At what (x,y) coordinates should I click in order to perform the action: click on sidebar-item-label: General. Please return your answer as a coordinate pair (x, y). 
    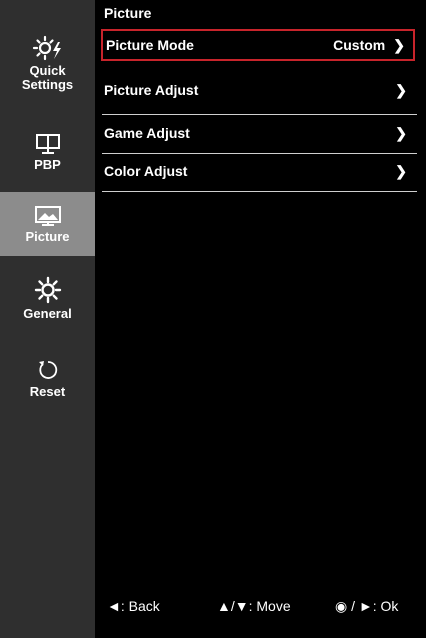
    Looking at the image, I should click on (47, 313).